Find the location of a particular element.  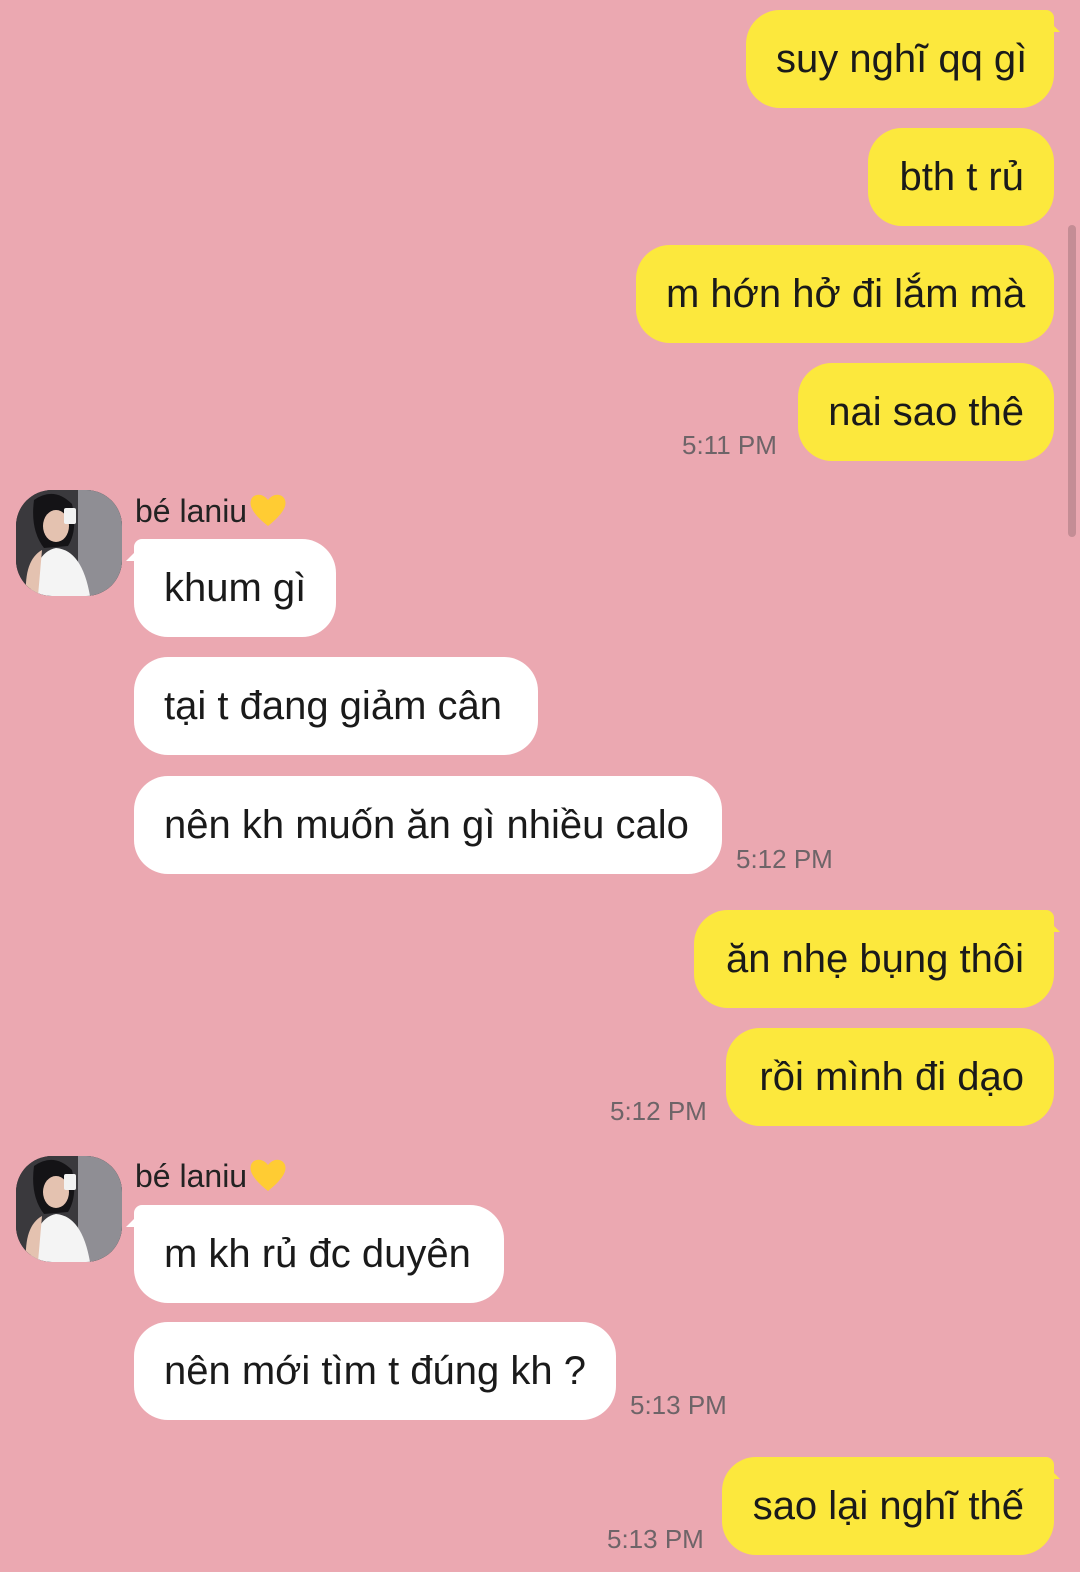

incoming-message: m kh rủ đc duyên is located at coordinates (315, 1254).